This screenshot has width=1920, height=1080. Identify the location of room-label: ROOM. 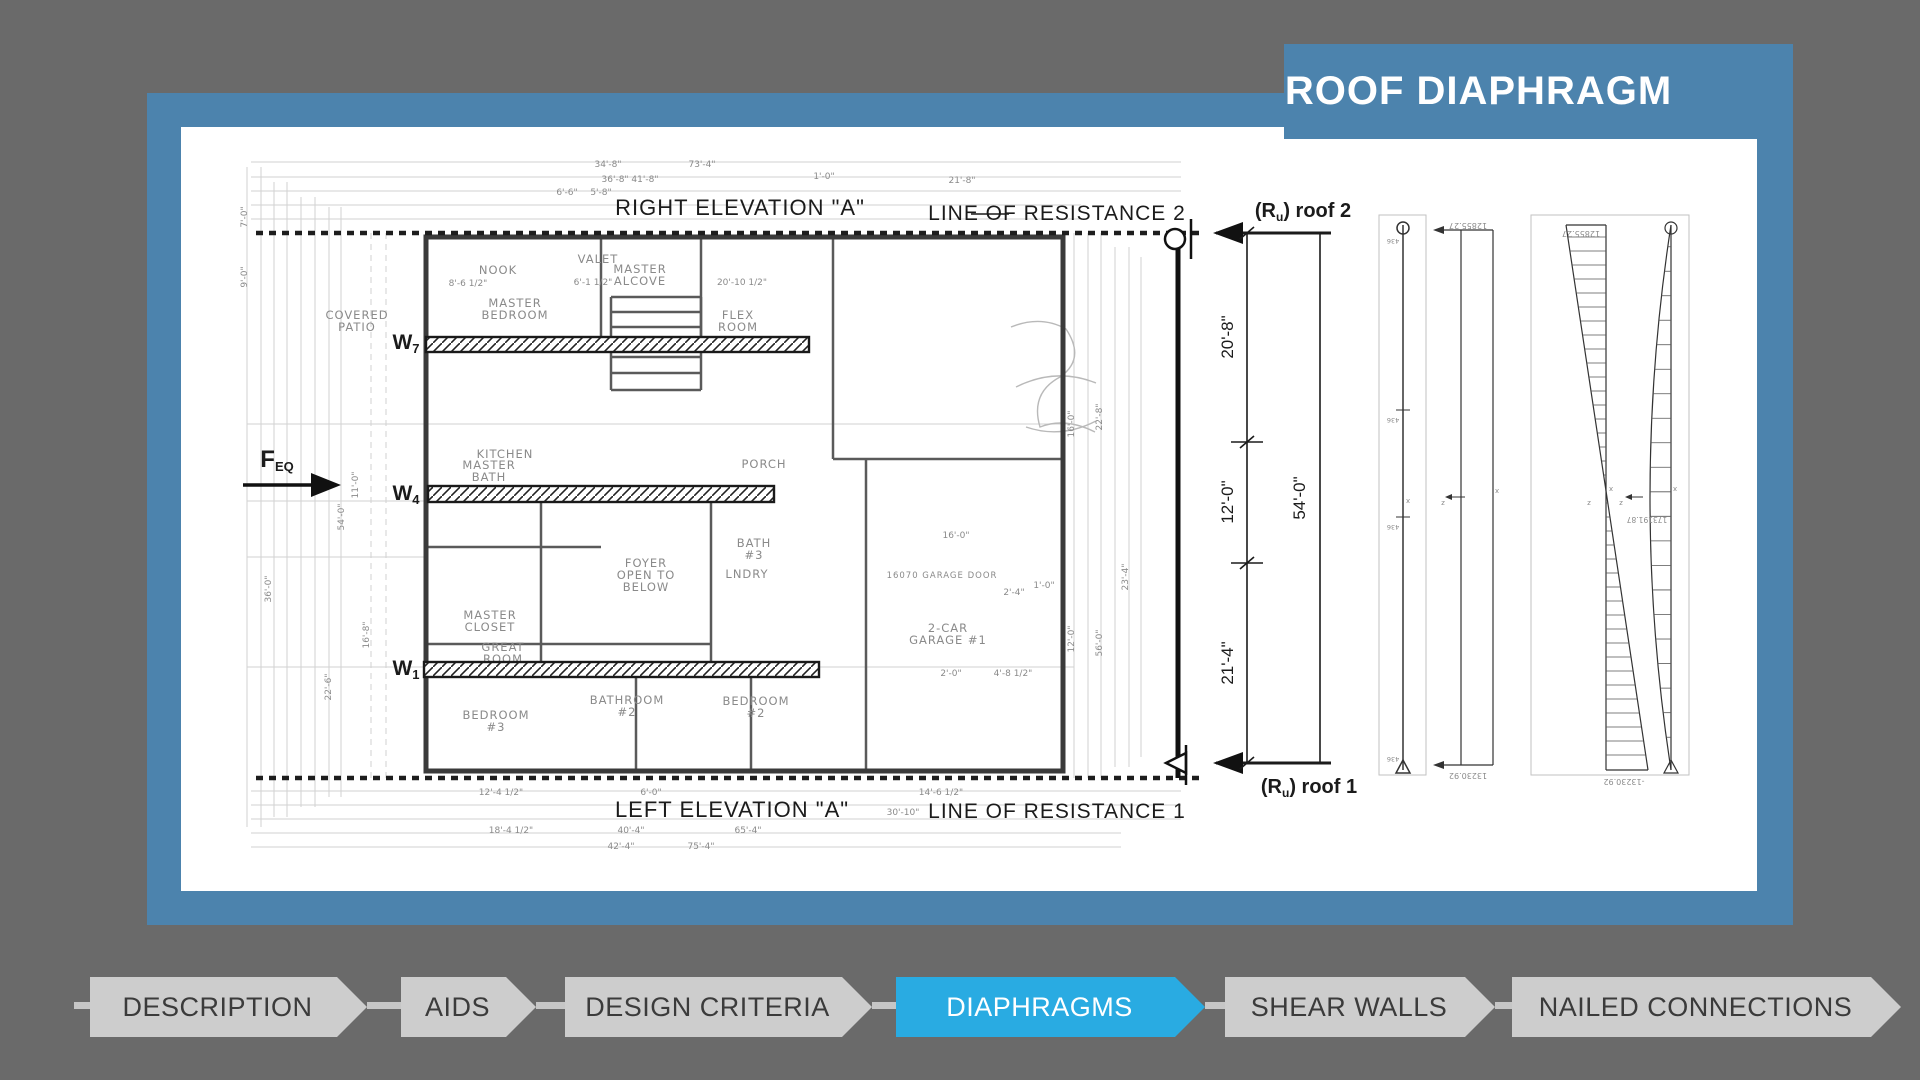
(738, 327).